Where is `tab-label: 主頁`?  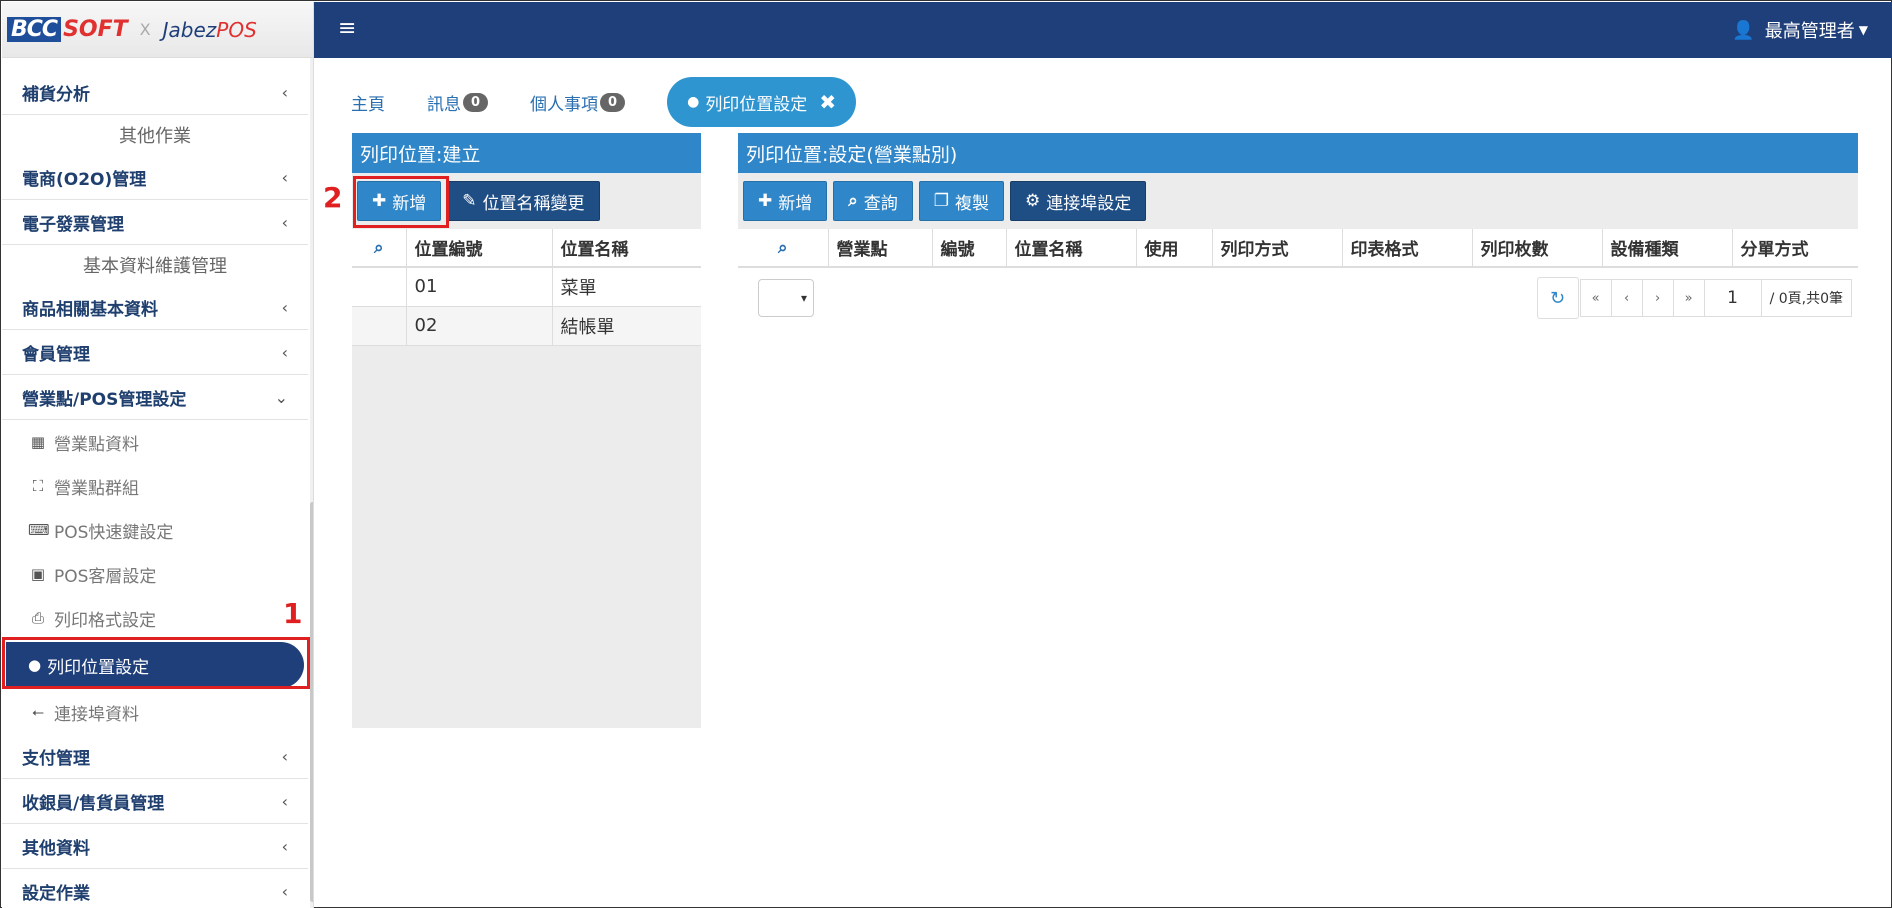 tab-label: 主頁 is located at coordinates (368, 104).